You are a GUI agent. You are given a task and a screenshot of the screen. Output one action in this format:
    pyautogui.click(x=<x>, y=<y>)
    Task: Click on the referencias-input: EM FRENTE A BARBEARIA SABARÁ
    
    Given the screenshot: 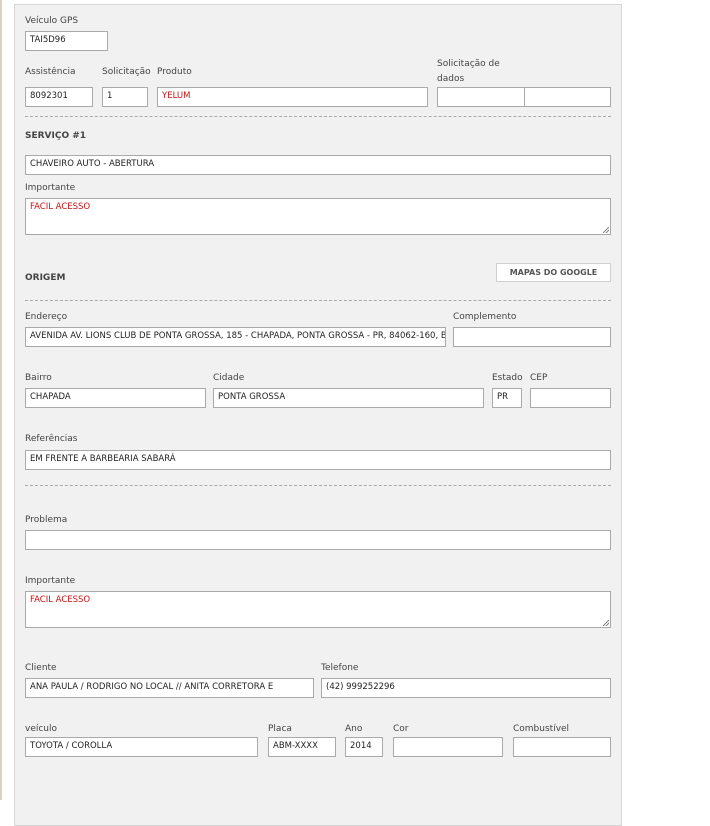 What is the action you would take?
    pyautogui.click(x=318, y=460)
    